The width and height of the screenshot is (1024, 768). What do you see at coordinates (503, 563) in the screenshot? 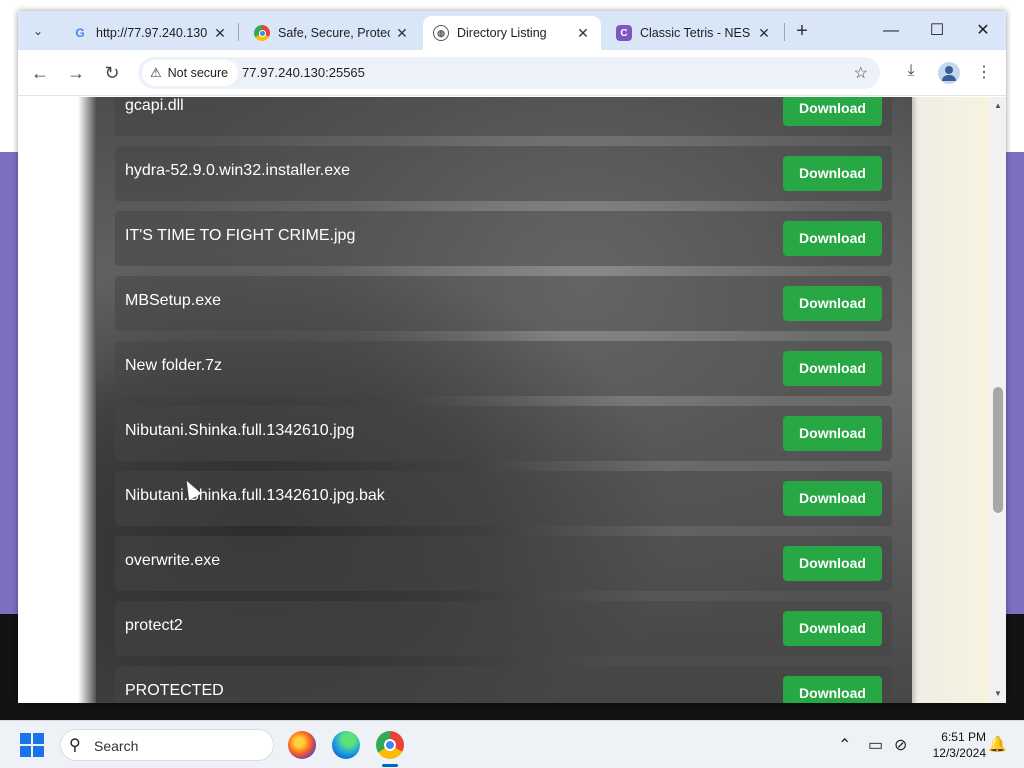
I see `file-row: overwrite.exe Download` at bounding box center [503, 563].